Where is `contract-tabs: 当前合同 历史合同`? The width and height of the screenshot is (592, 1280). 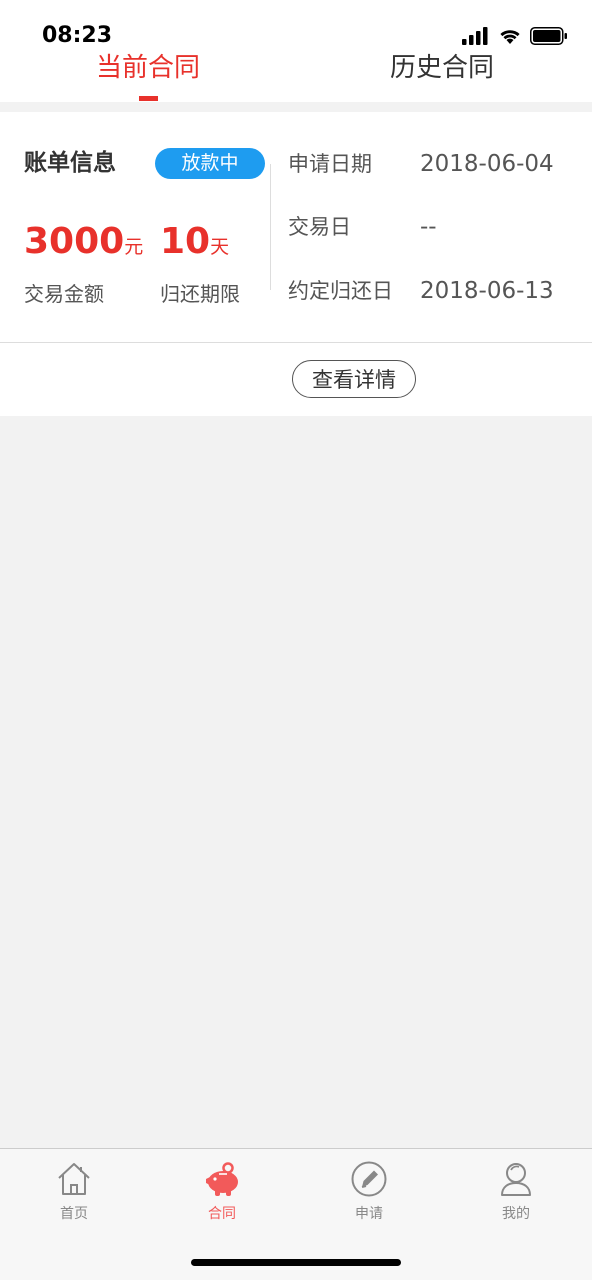
contract-tabs: 当前合同 历史合同 is located at coordinates (296, 75).